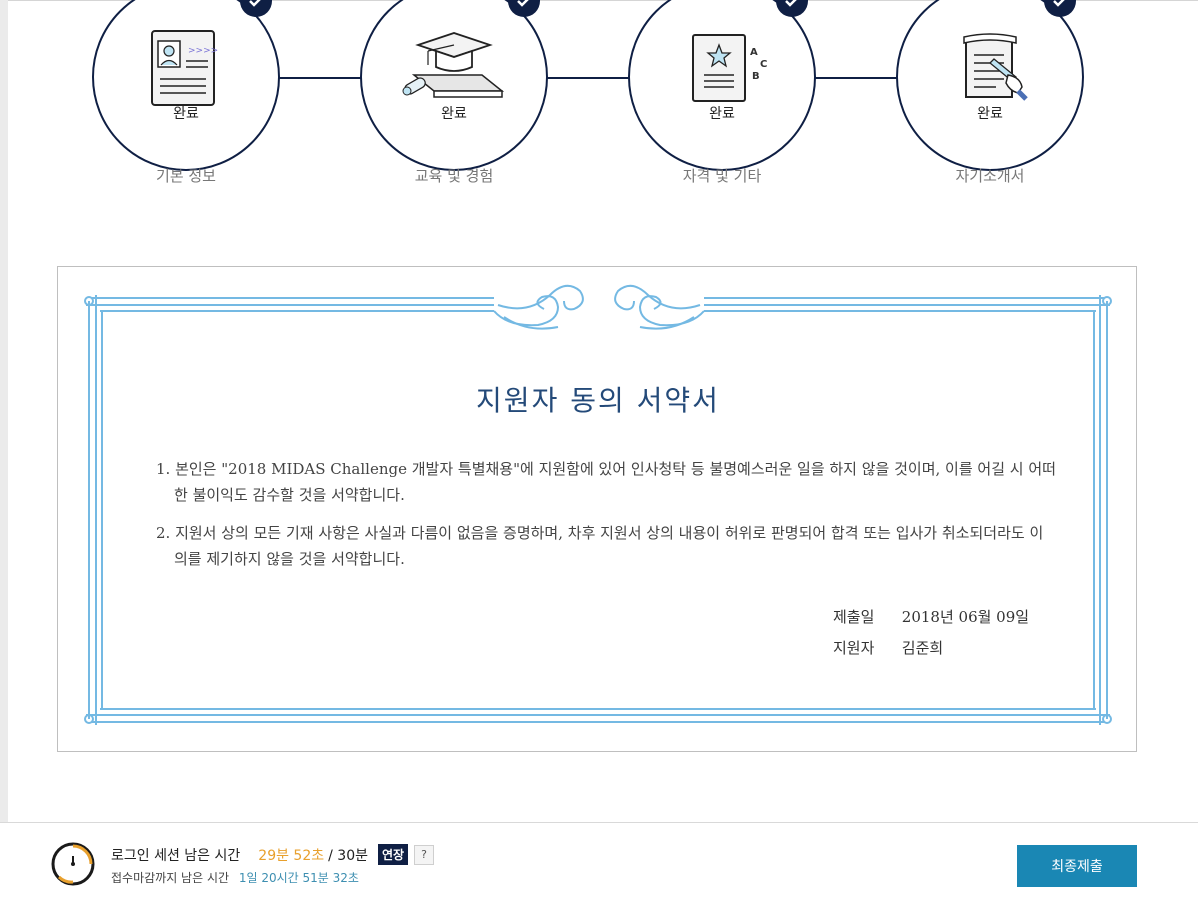  I want to click on final-submit-button: 최종제출, so click(1077, 866).